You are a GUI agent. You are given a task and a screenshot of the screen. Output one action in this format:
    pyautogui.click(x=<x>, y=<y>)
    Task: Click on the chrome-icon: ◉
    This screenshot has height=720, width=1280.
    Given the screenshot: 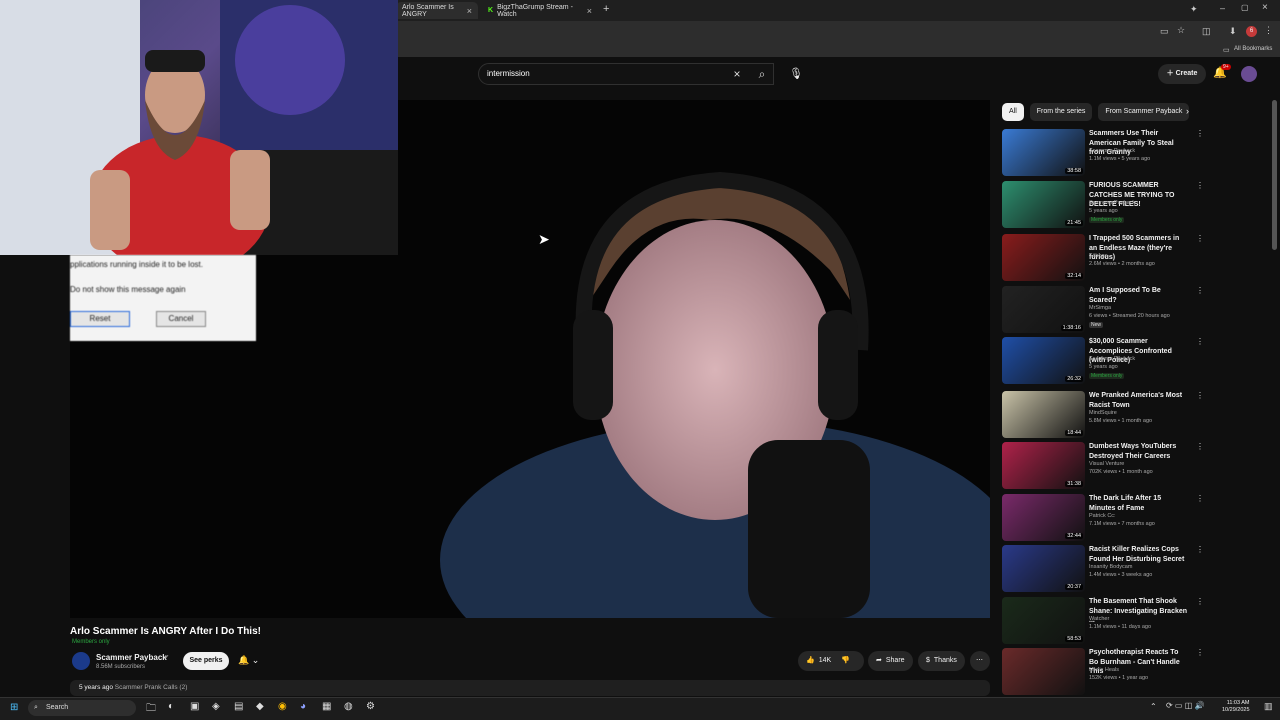 What is the action you would take?
    pyautogui.click(x=282, y=706)
    